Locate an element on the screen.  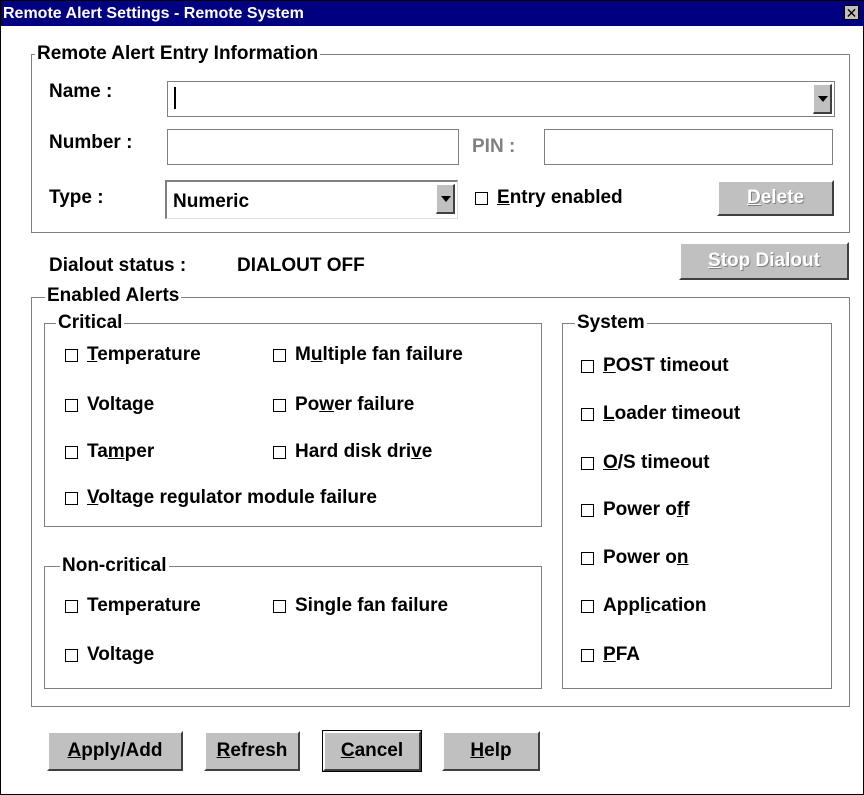
title-bar: Remote Alert Settings - Remote System ✕ is located at coordinates (432, 13).